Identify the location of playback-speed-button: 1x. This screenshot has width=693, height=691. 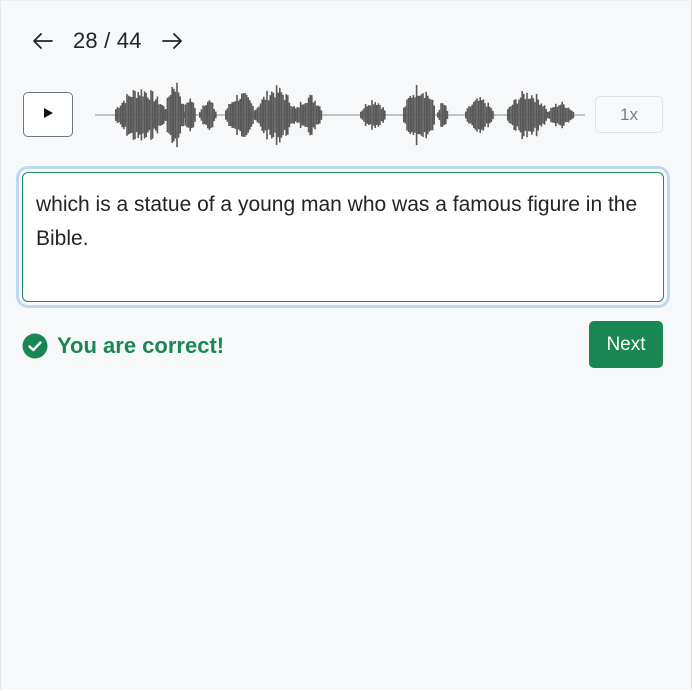
(629, 114).